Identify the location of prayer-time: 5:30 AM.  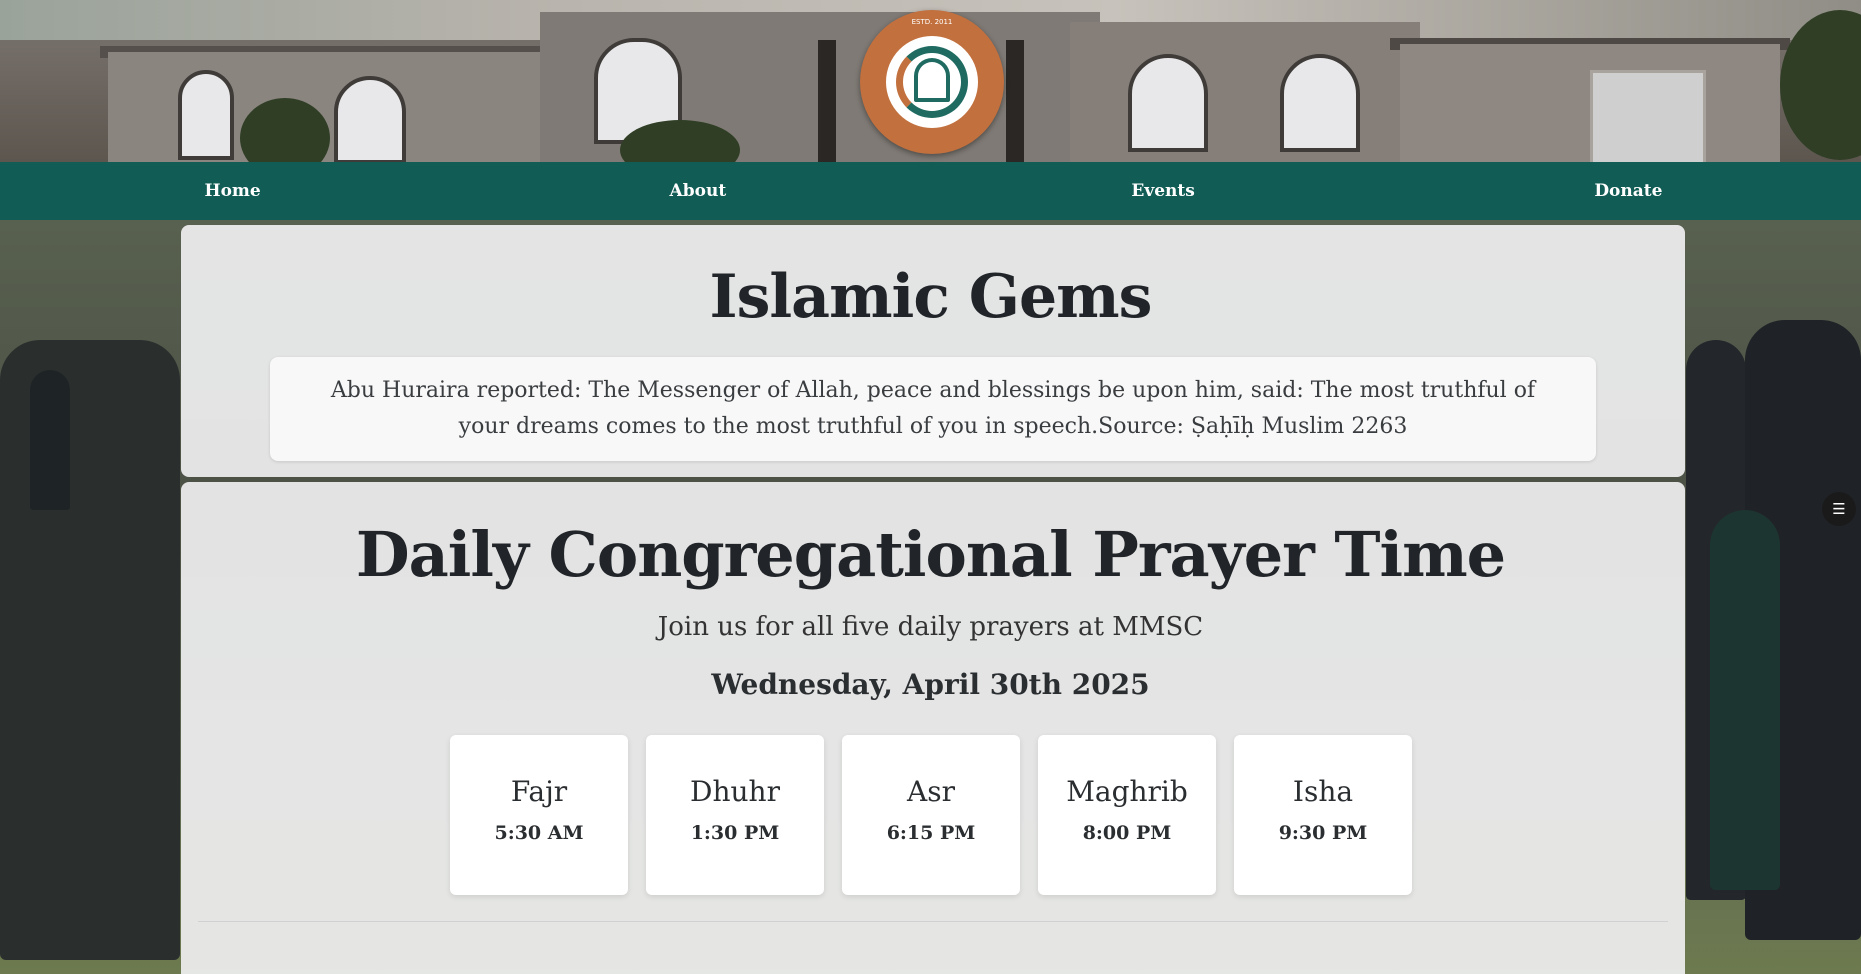
(539, 833).